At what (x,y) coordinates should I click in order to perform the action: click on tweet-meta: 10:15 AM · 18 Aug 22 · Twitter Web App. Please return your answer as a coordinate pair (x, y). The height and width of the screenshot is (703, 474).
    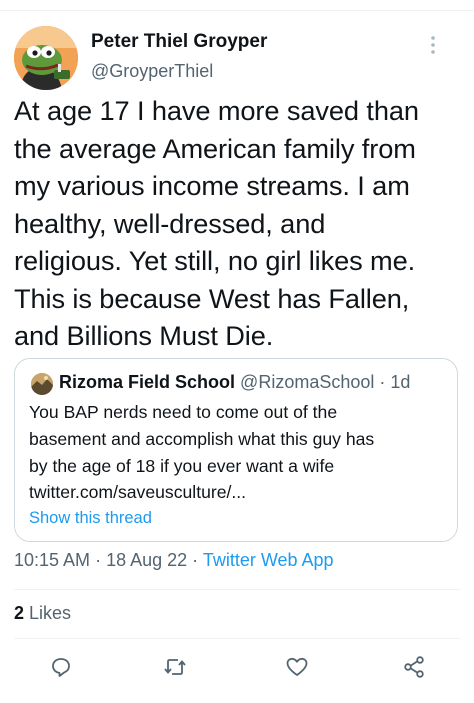
    Looking at the image, I should click on (174, 560).